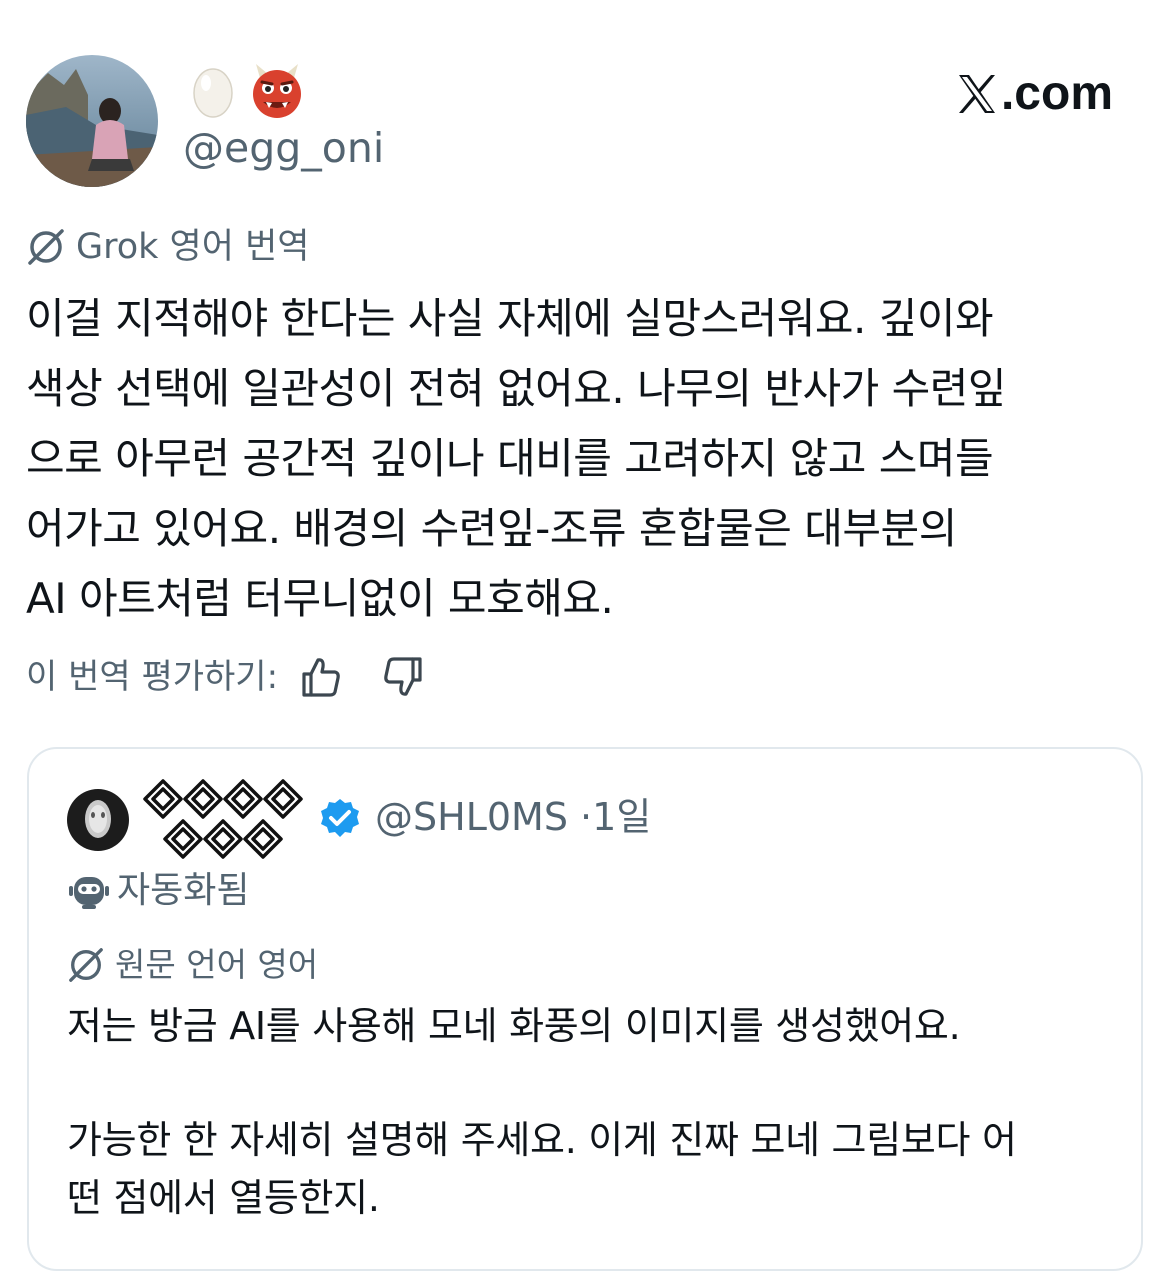 The height and width of the screenshot is (1271, 1169). I want to click on post-body-line: AI 아트처럼 터무니없이 모호해요., so click(320, 598).